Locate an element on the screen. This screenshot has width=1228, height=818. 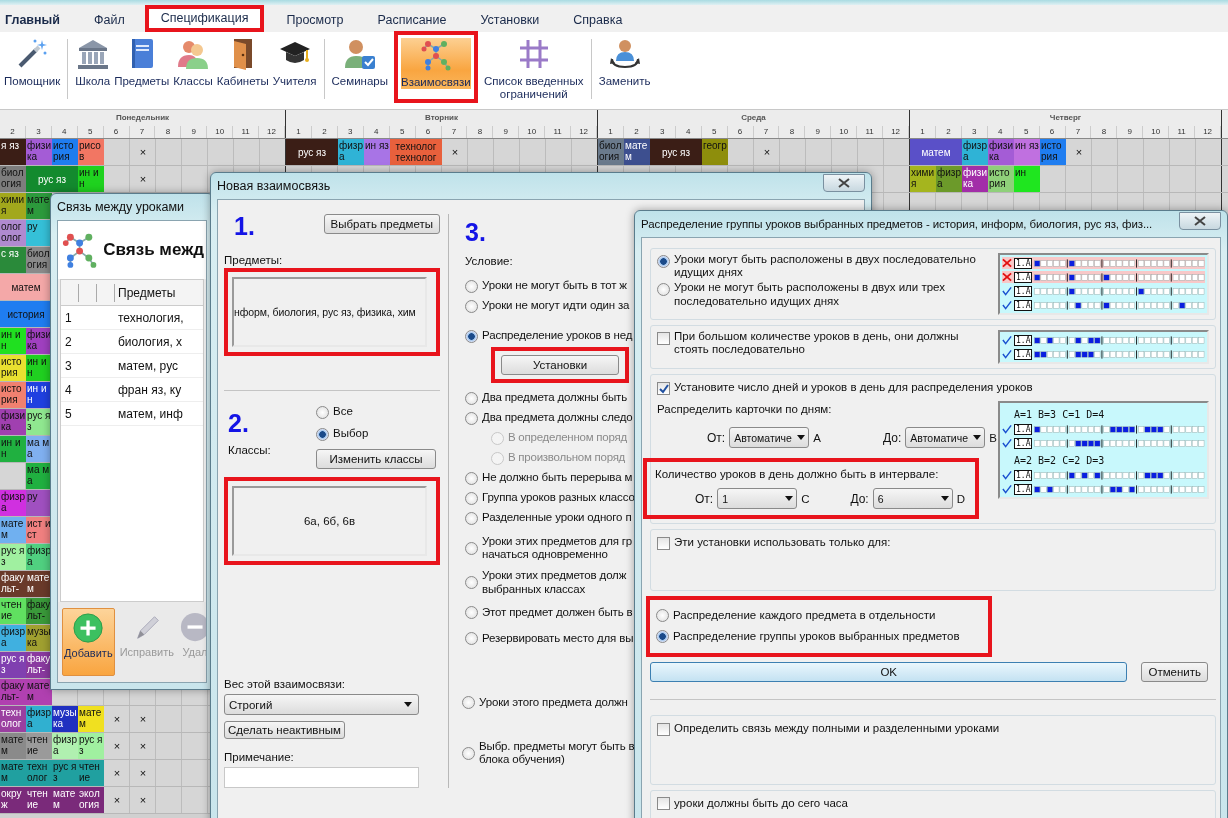
lesson-cell: ин is located at coordinates (1027, 179).